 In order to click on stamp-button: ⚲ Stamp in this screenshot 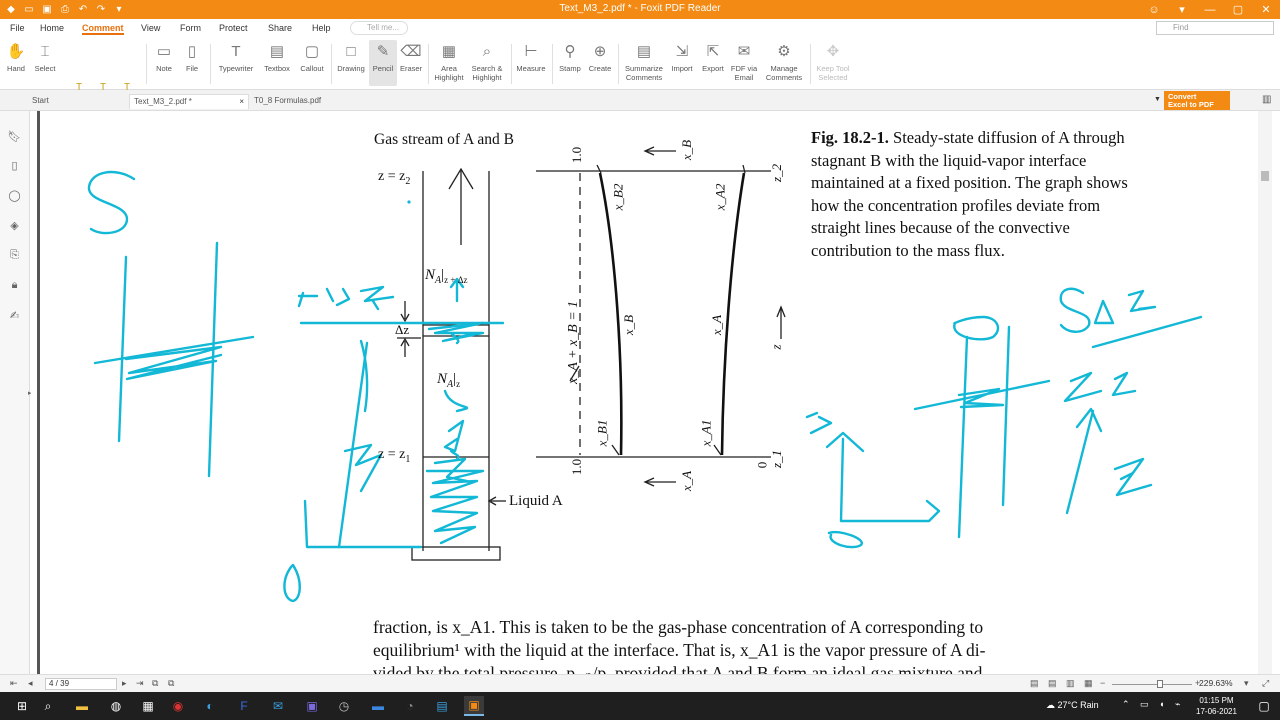, I will do `click(570, 57)`.